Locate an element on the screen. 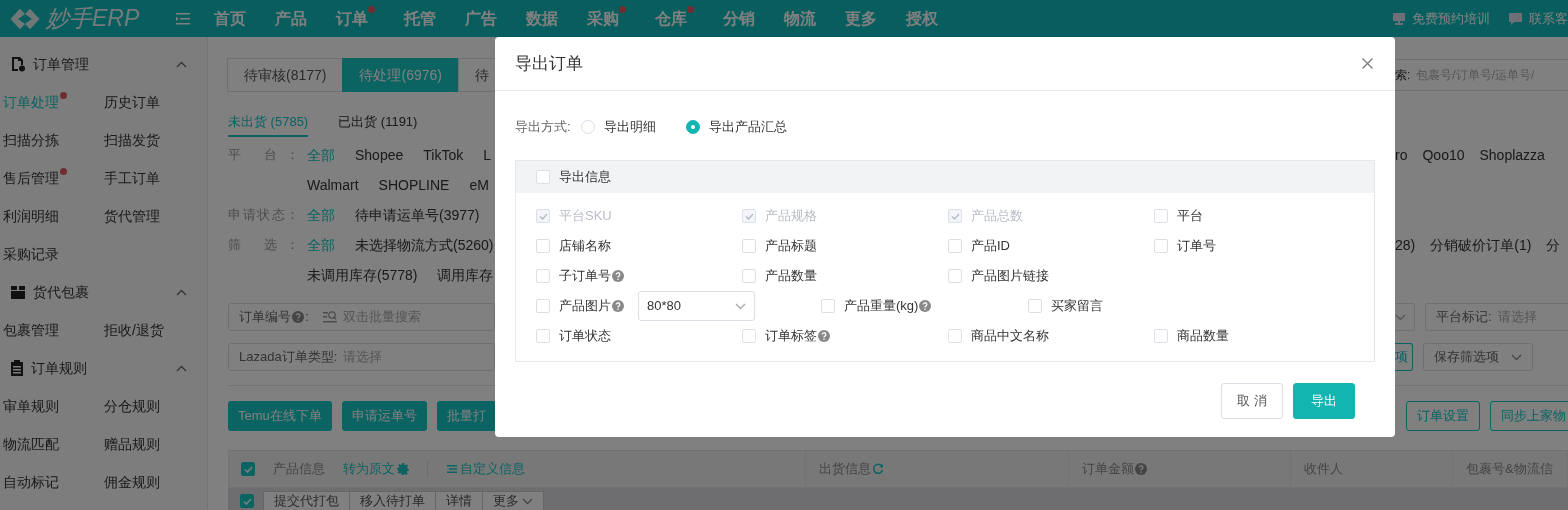 Image resolution: width=1568 pixels, height=510 pixels. checkbox-label: 产品图片链接 is located at coordinates (1010, 276).